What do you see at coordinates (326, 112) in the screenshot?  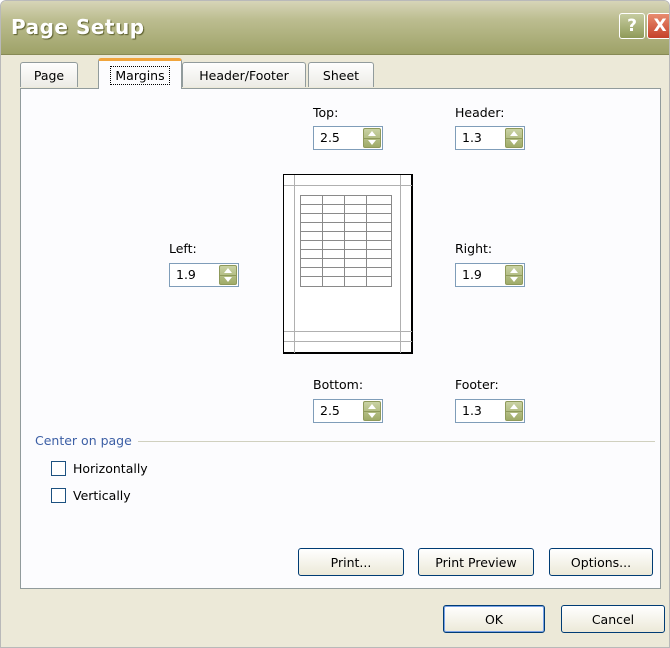 I see `top-label: Top:` at bounding box center [326, 112].